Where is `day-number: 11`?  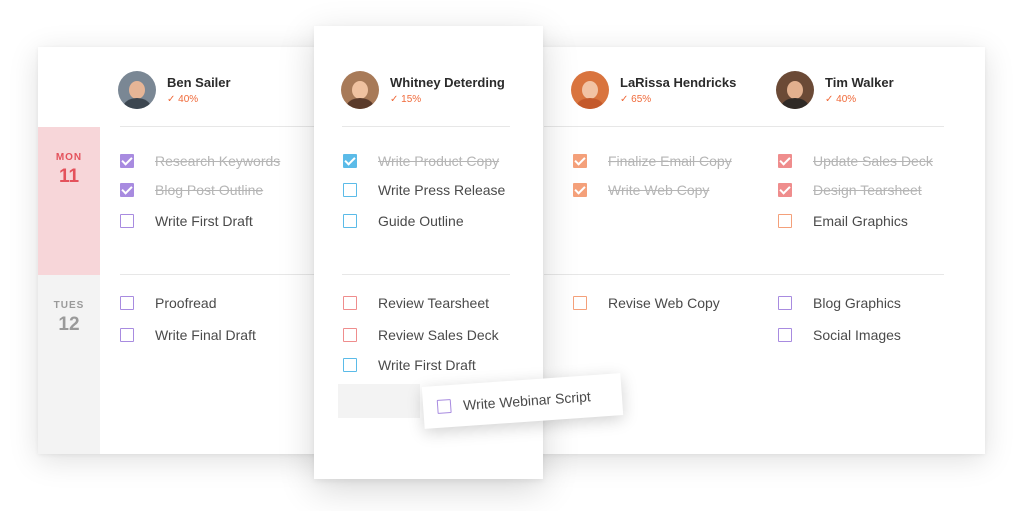 day-number: 11 is located at coordinates (69, 176).